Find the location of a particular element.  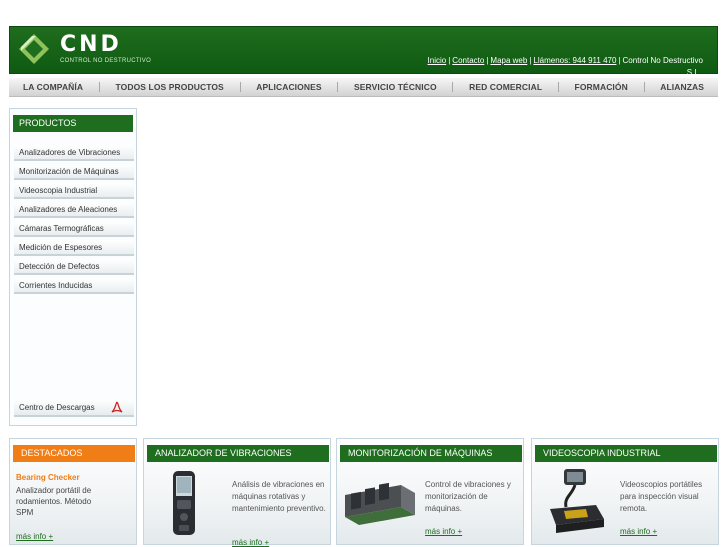

pdf-icon is located at coordinates (117, 407).